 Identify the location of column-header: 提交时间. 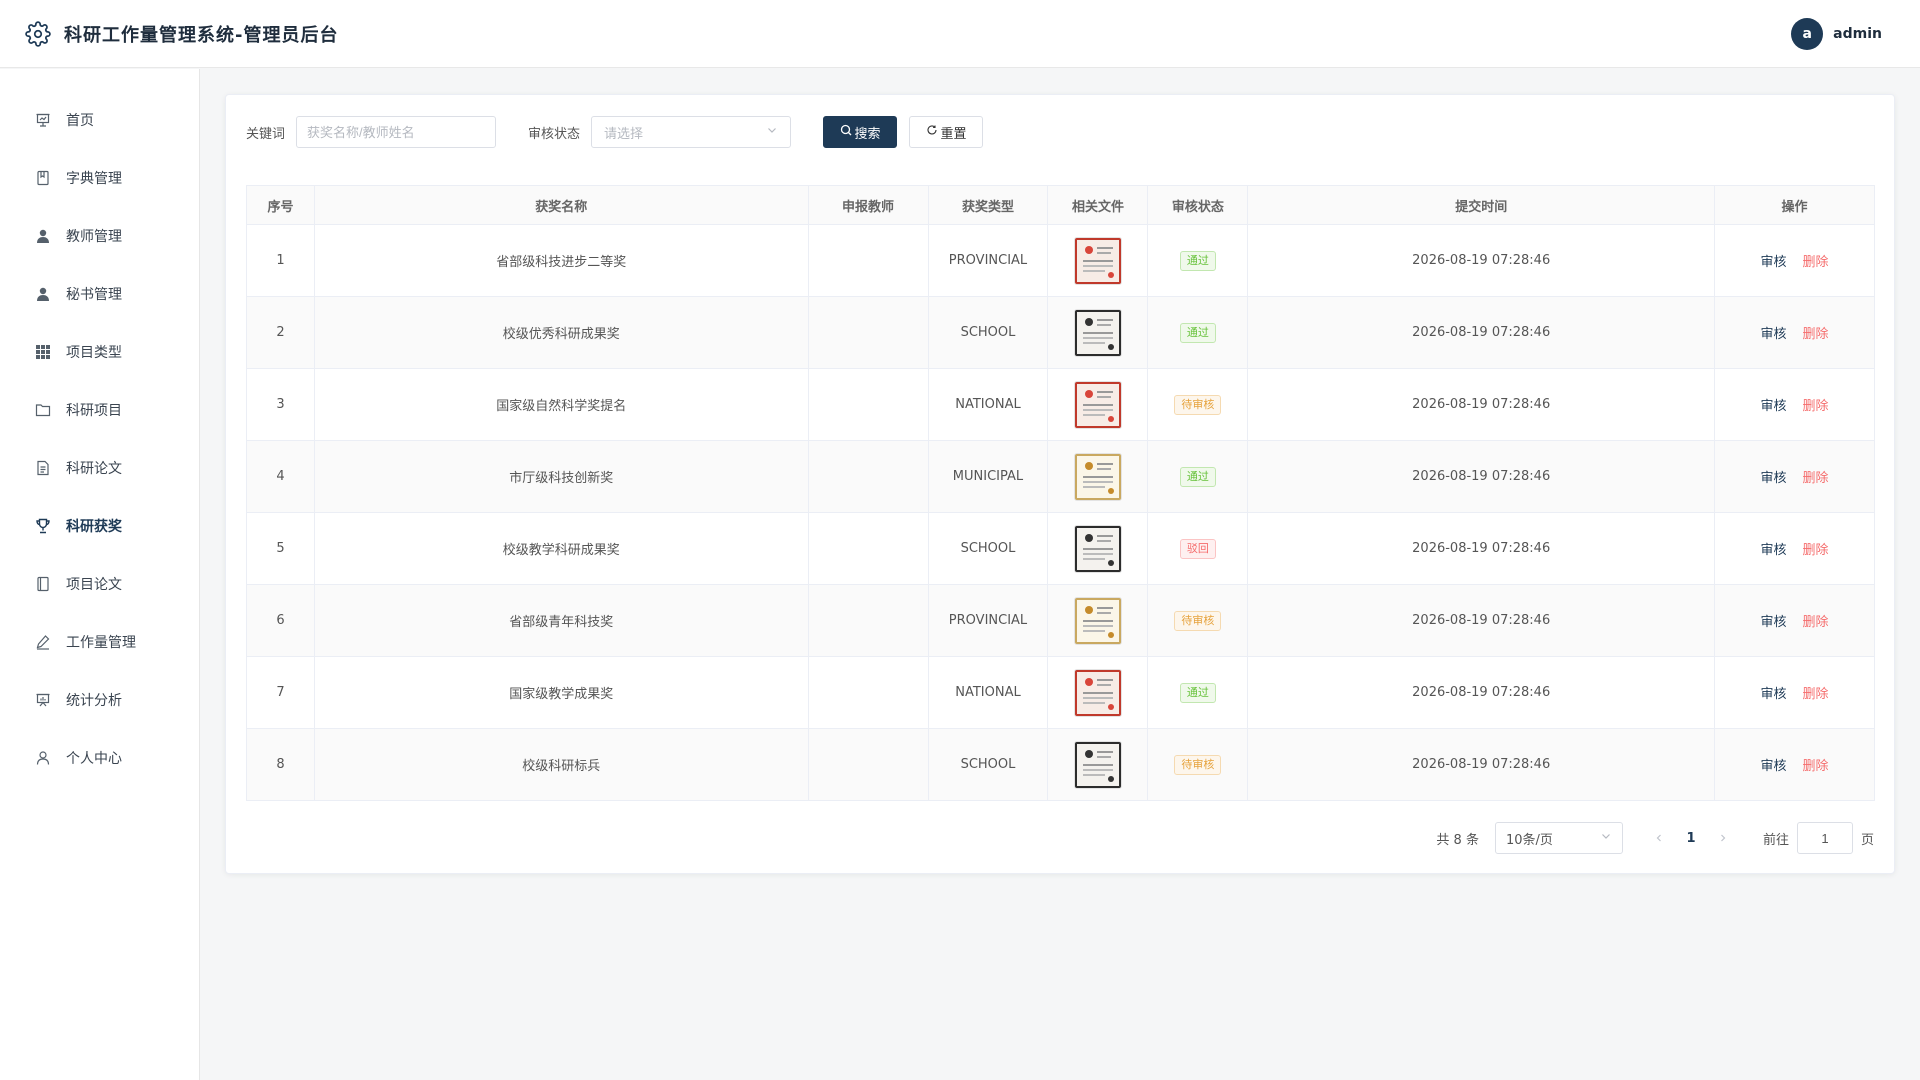
(1481, 205).